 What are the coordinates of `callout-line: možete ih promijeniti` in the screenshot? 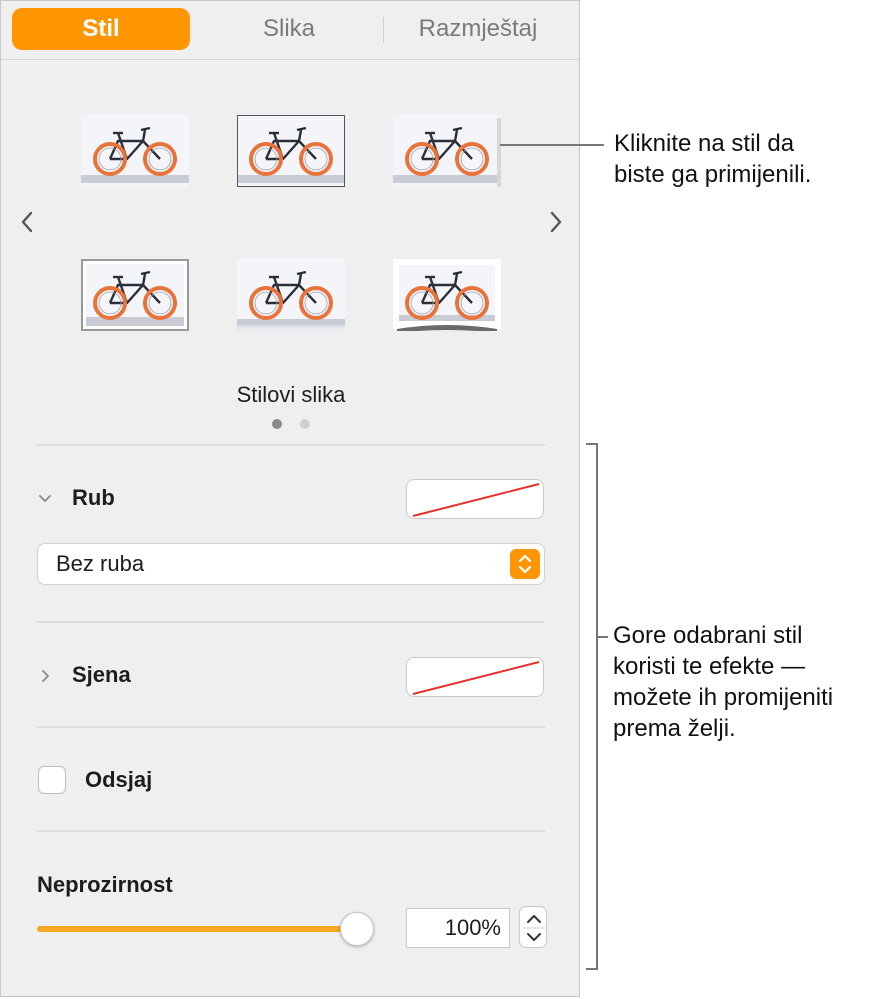 It's located at (723, 697).